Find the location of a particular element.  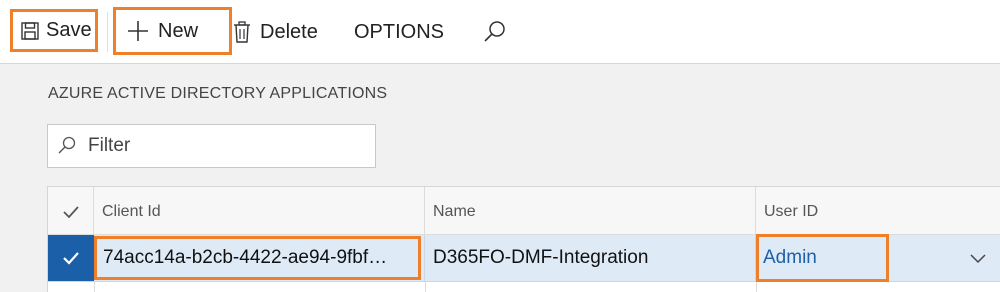

check-icon is located at coordinates (71, 258).